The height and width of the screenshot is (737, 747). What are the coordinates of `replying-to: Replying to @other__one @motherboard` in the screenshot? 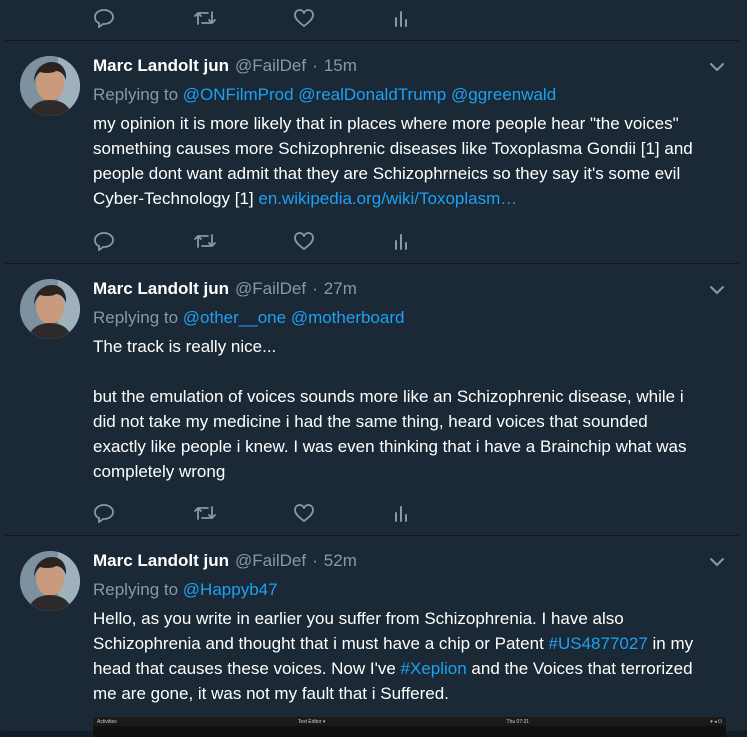 It's located at (248, 318).